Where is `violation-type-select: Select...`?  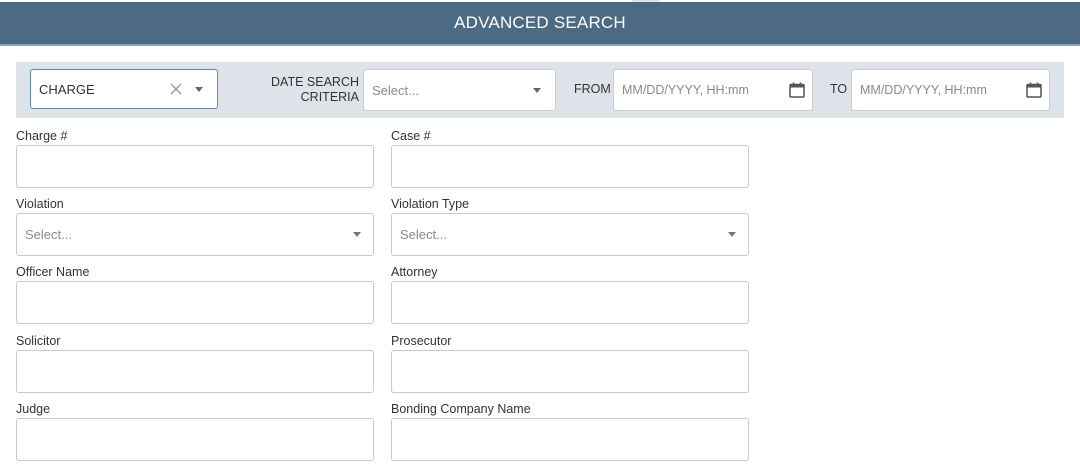
violation-type-select: Select... is located at coordinates (570, 234).